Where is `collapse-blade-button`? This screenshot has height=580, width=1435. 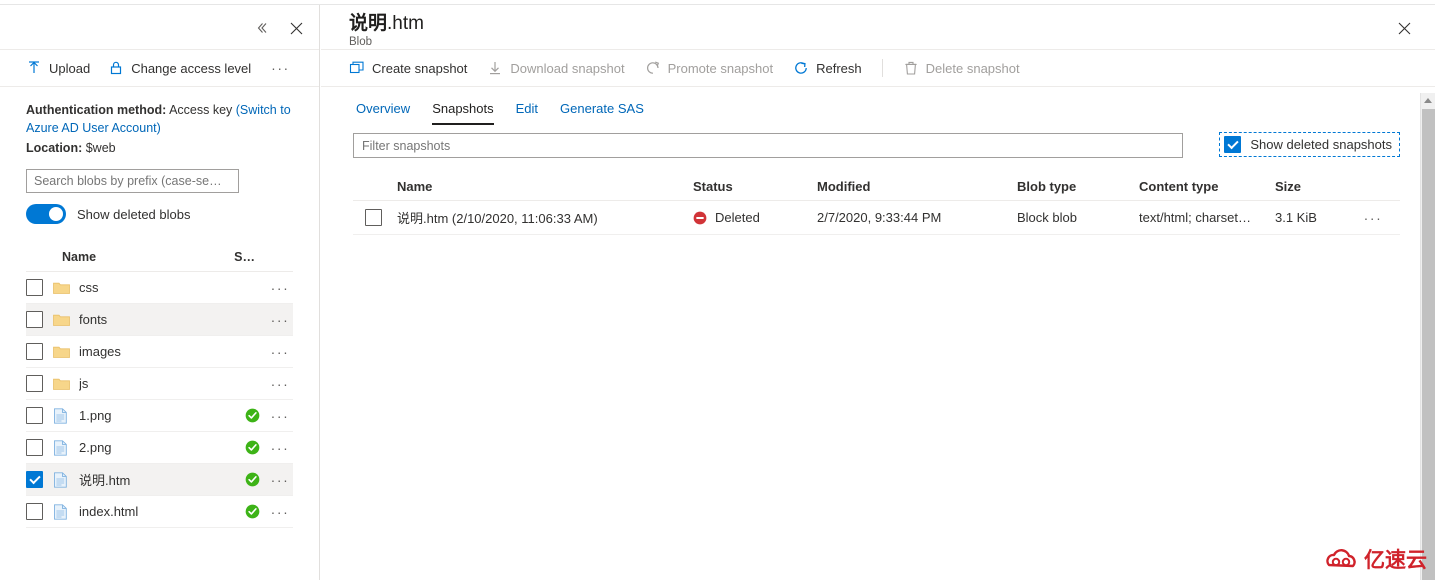 collapse-blade-button is located at coordinates (262, 28).